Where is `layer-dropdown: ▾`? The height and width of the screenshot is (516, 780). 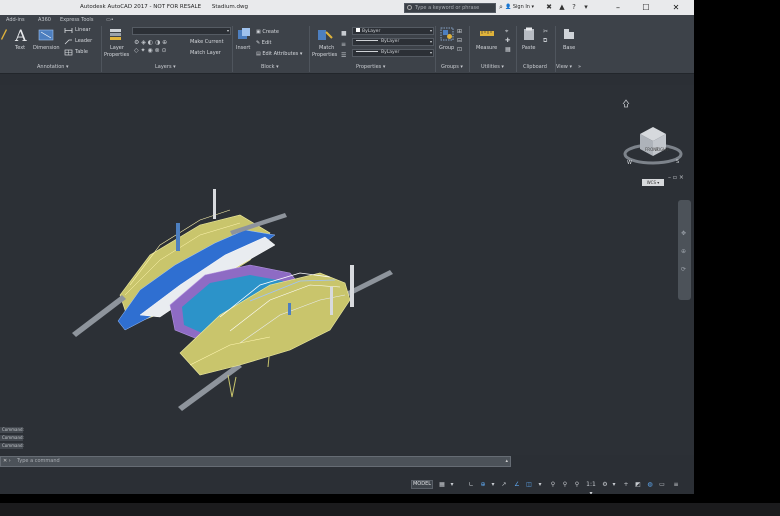
layer-dropdown: ▾ is located at coordinates (181, 31).